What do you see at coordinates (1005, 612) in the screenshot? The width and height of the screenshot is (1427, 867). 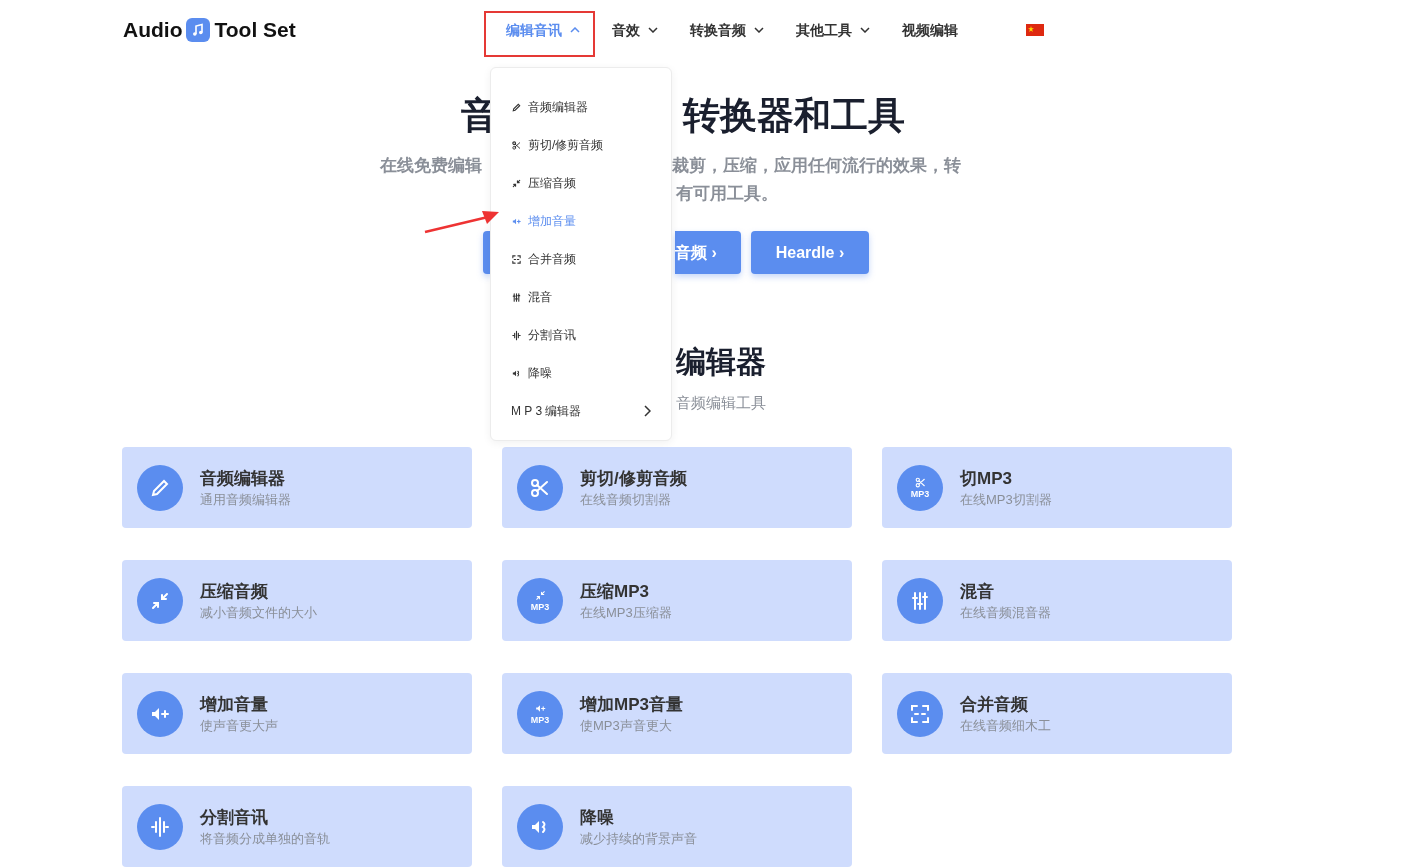 I see `card-description: 在线音频混音器` at bounding box center [1005, 612].